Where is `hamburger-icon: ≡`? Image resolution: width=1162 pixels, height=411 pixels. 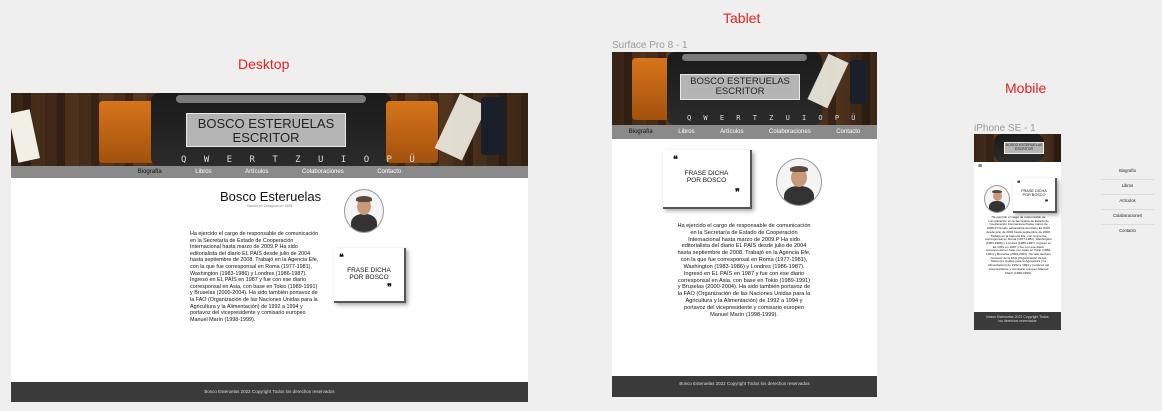 hamburger-icon: ≡ is located at coordinates (980, 166).